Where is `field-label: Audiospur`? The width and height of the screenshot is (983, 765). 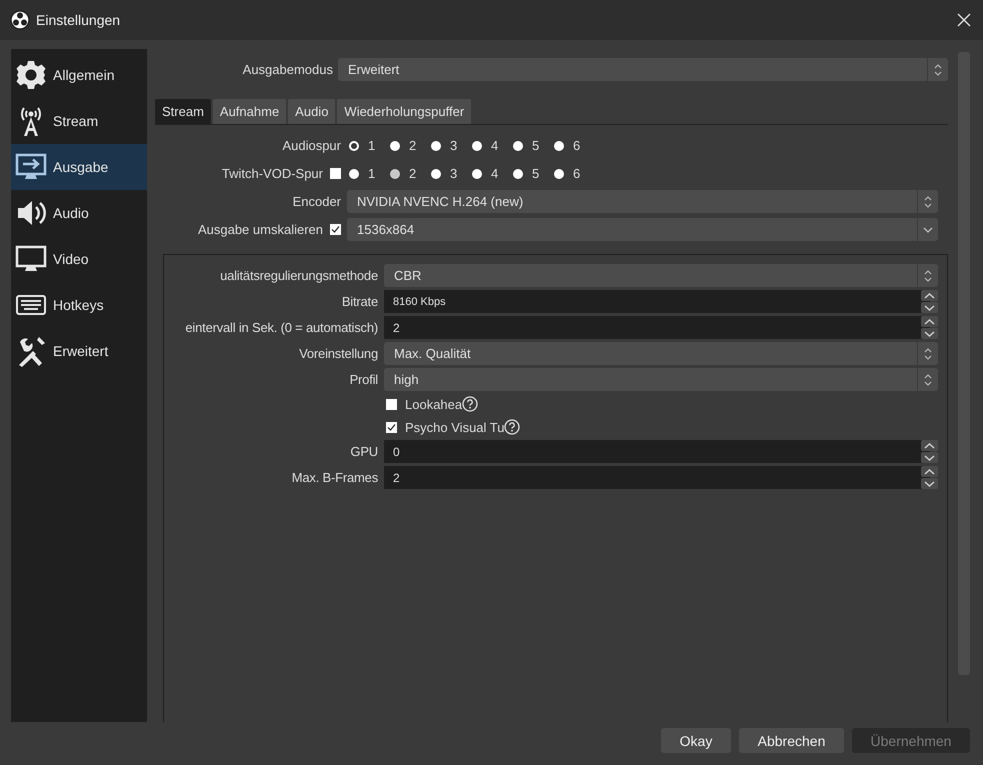
field-label: Audiospur is located at coordinates (311, 145).